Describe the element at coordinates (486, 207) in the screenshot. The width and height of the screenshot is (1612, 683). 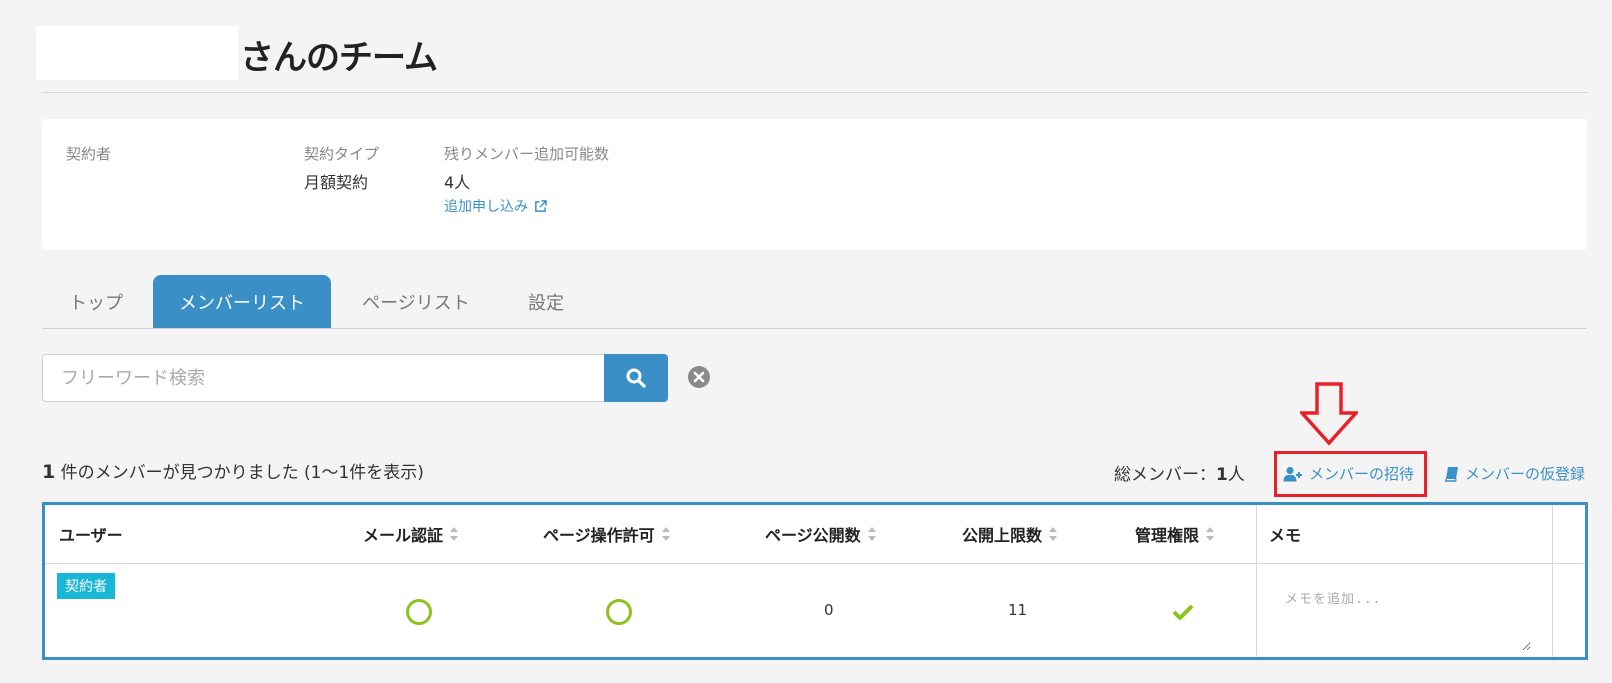
I see `add-request-link-label: 追加申し込み` at that location.